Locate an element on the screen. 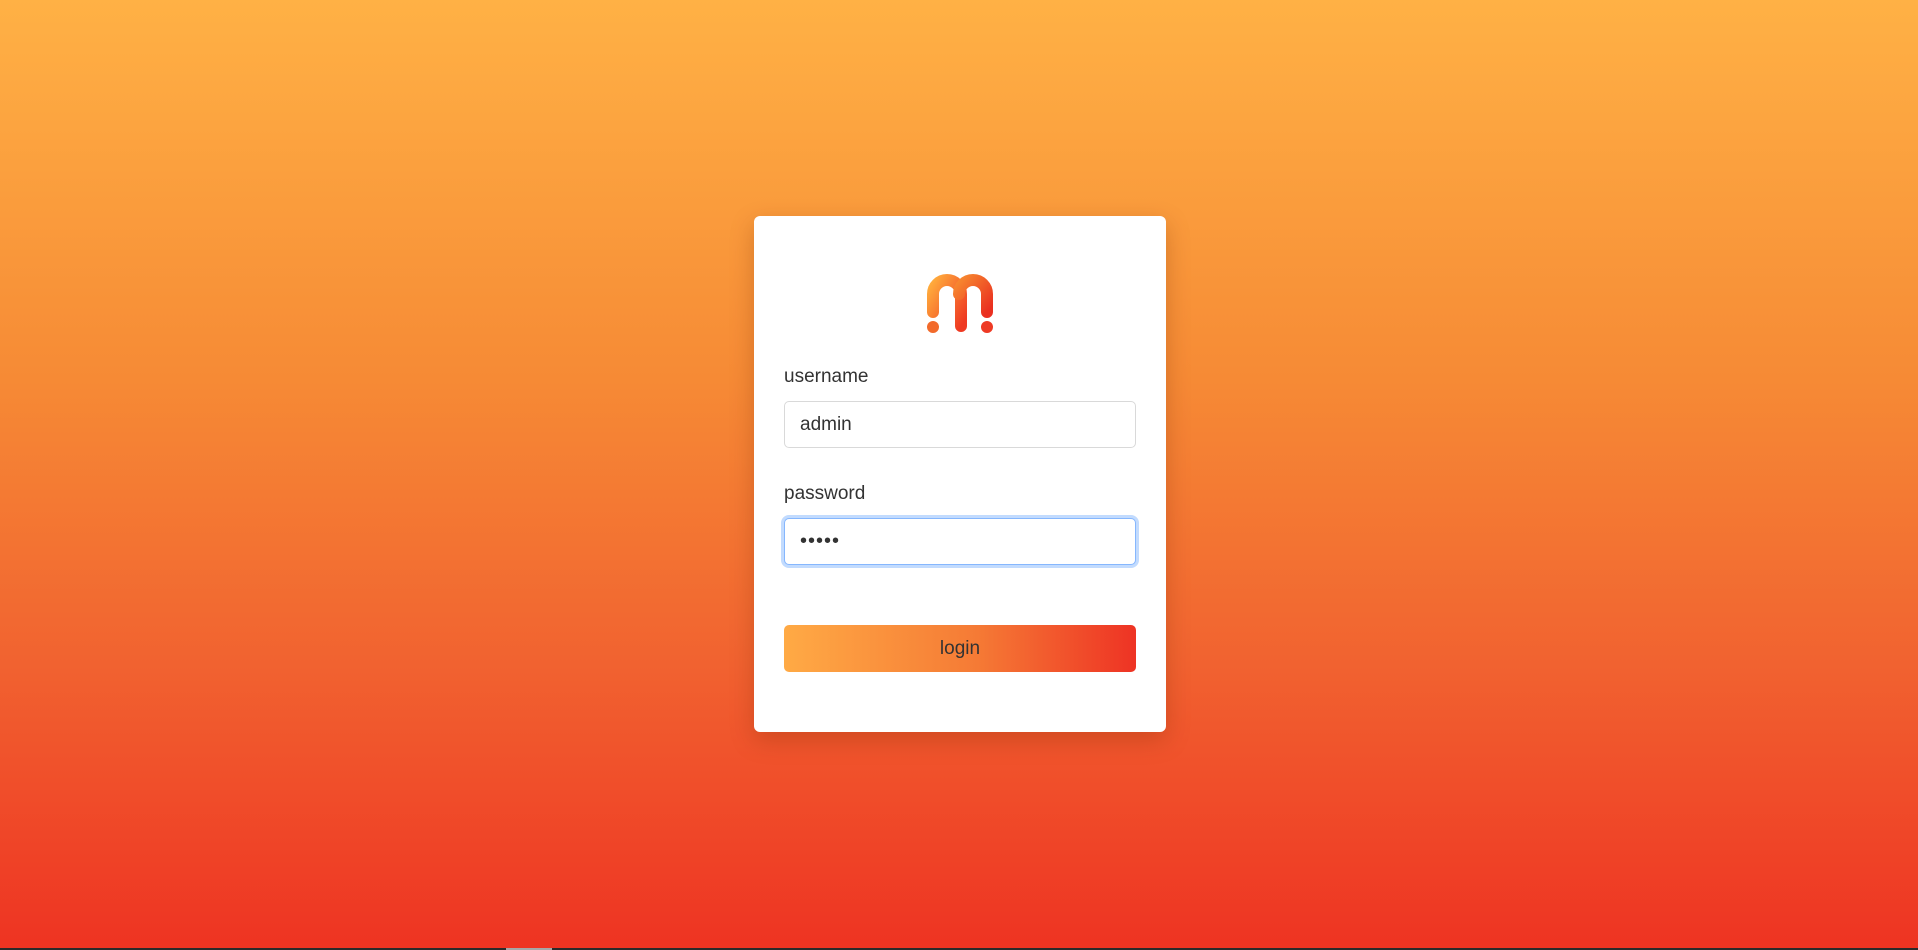 Image resolution: width=1918 pixels, height=950 pixels. m-logo-icon is located at coordinates (960, 303).